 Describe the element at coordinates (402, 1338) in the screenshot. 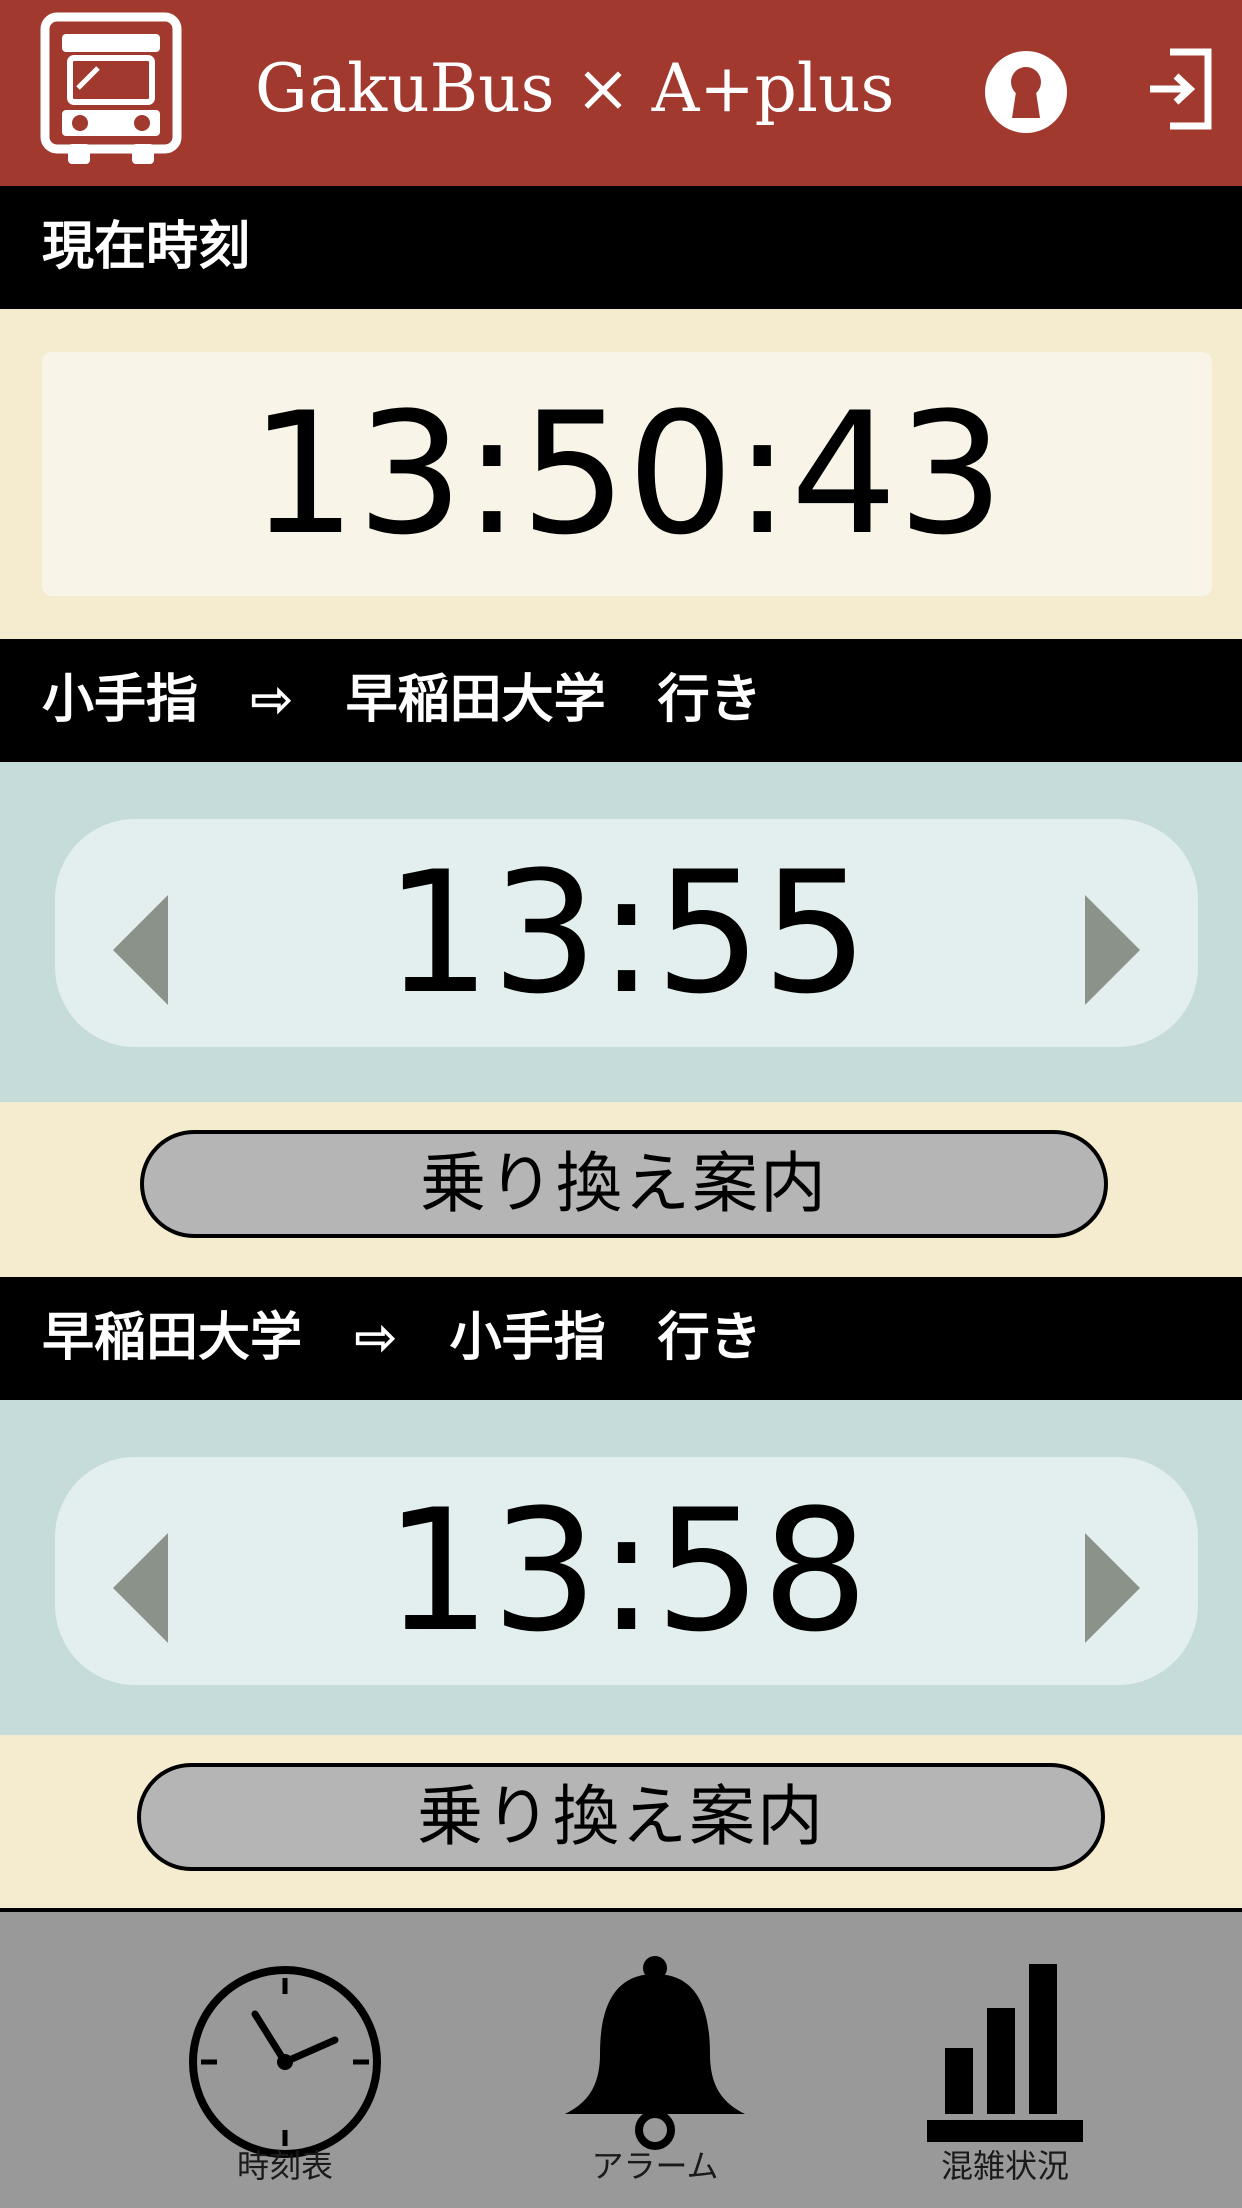

I see `route-title: 早稲田大学 ⇨ 小手指 行き` at that location.